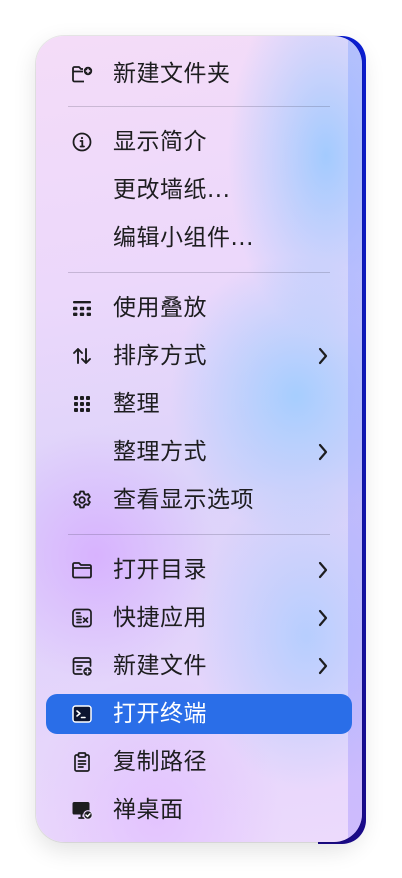  Describe the element at coordinates (136, 404) in the screenshot. I see `menu-item-label: 整理` at that location.